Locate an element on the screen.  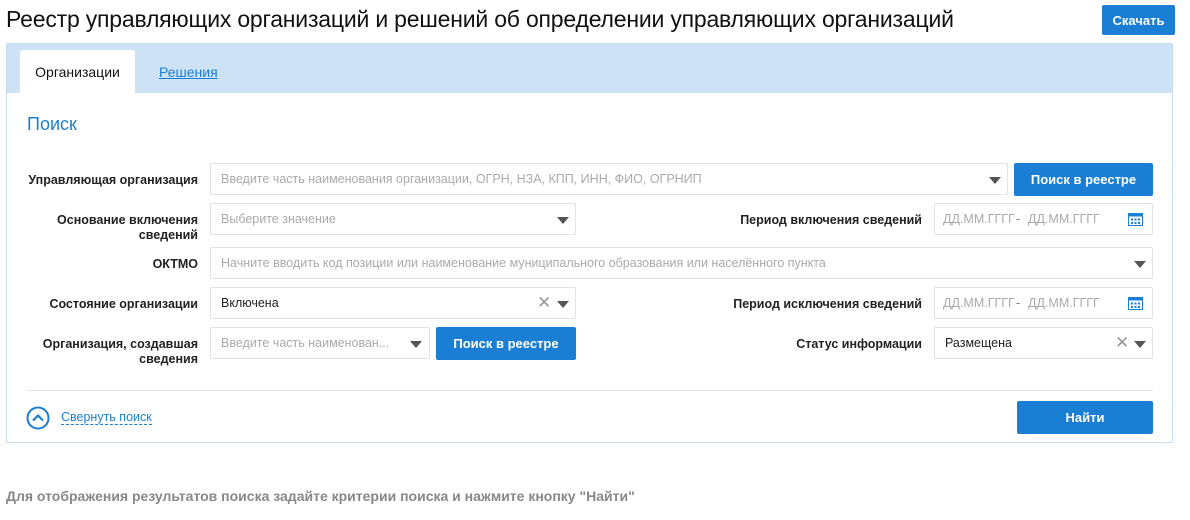
creator-label: Организация, создавшая сведения is located at coordinates (120, 351).